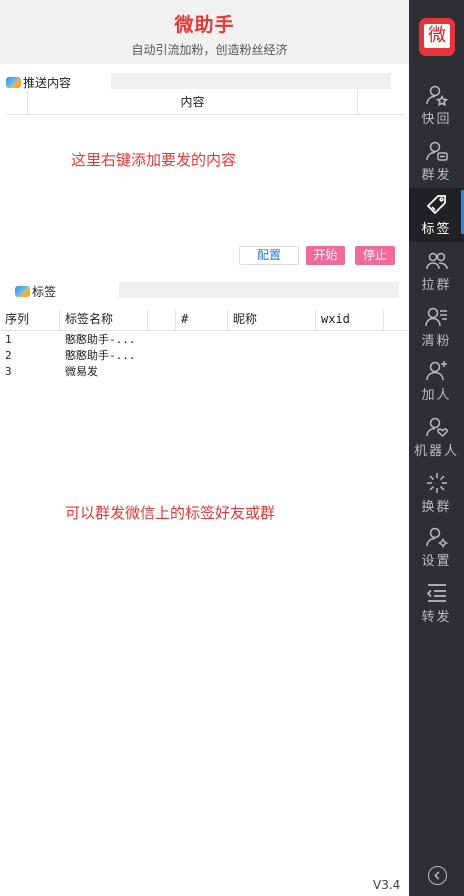  I want to click on push-section-label: 推送内容, so click(38, 82).